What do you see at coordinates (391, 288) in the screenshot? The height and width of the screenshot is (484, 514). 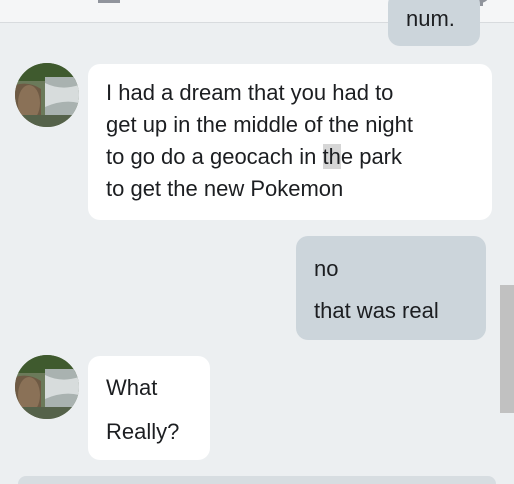 I see `message-bubble-outgoing: no that was real` at bounding box center [391, 288].